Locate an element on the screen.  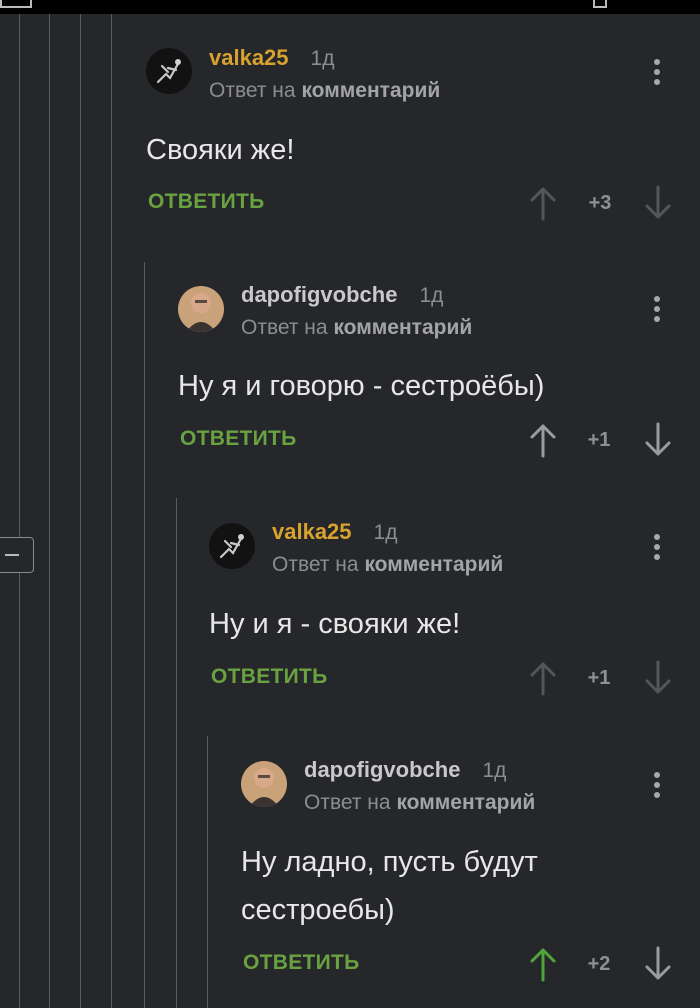
comment-text-line: Свояки же! is located at coordinates (220, 150).